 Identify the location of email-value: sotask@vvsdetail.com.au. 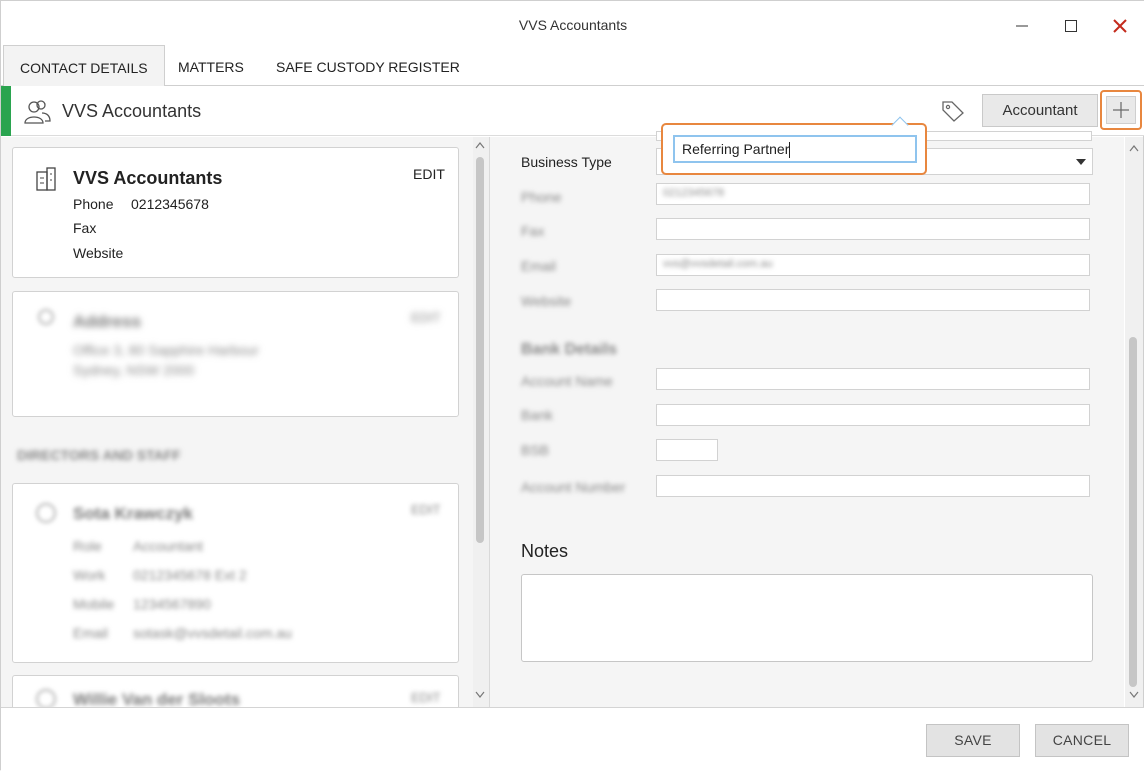
(212, 633).